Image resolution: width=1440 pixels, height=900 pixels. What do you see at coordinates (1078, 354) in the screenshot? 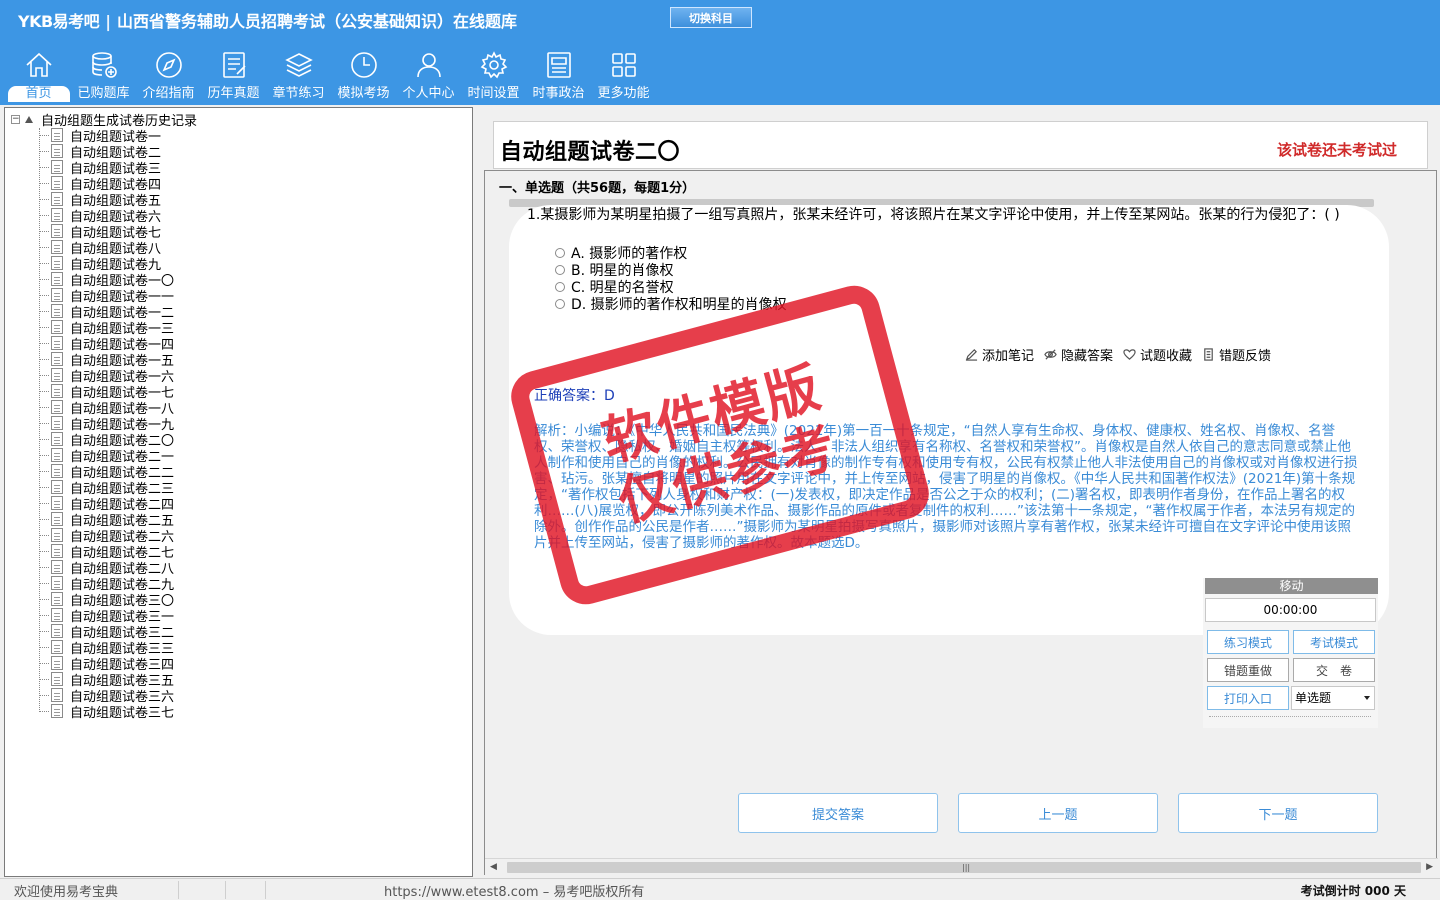
I see `hide-answer-button: 隐藏答案` at bounding box center [1078, 354].